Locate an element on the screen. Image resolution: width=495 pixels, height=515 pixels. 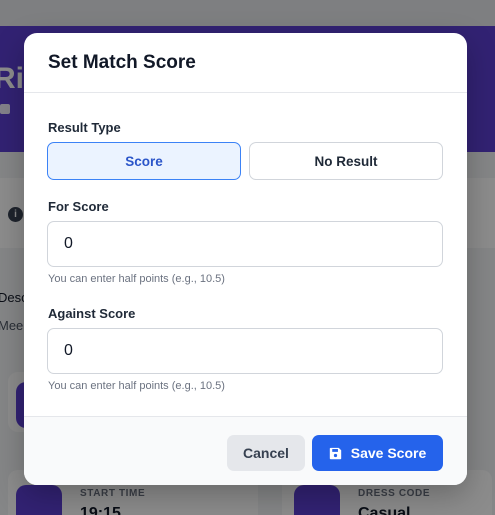
for-score-label: For Score is located at coordinates (78, 206).